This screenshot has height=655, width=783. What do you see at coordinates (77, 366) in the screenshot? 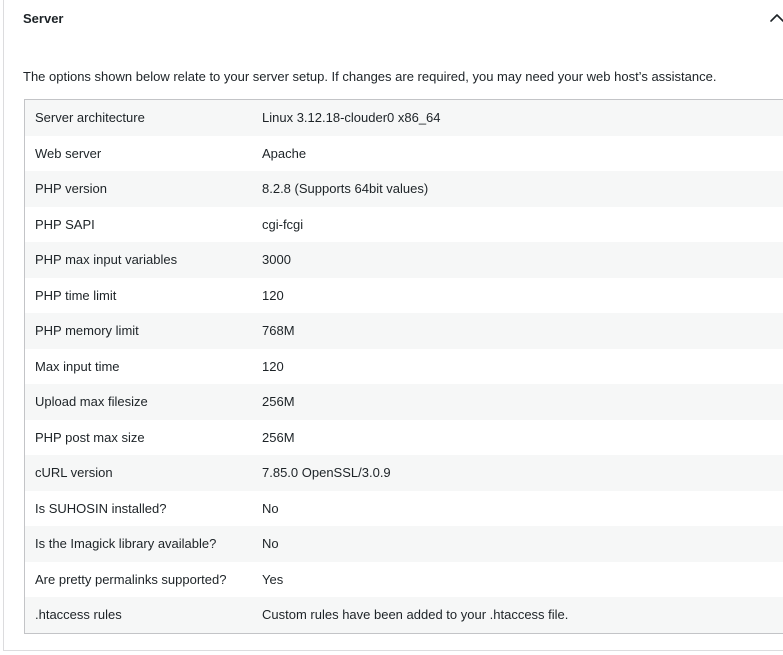
I see `row-label: Max input time` at bounding box center [77, 366].